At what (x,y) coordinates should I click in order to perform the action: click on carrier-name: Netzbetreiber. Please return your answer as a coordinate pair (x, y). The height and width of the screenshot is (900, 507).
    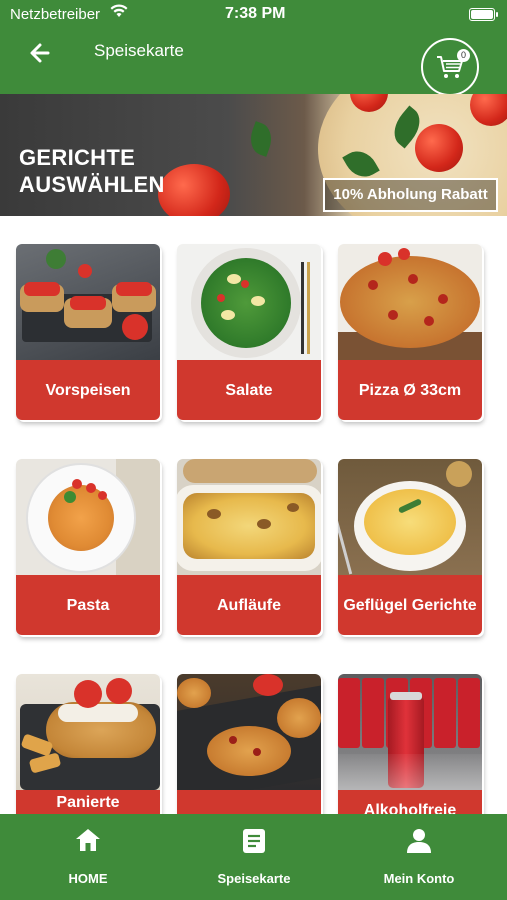
    Looking at the image, I should click on (55, 14).